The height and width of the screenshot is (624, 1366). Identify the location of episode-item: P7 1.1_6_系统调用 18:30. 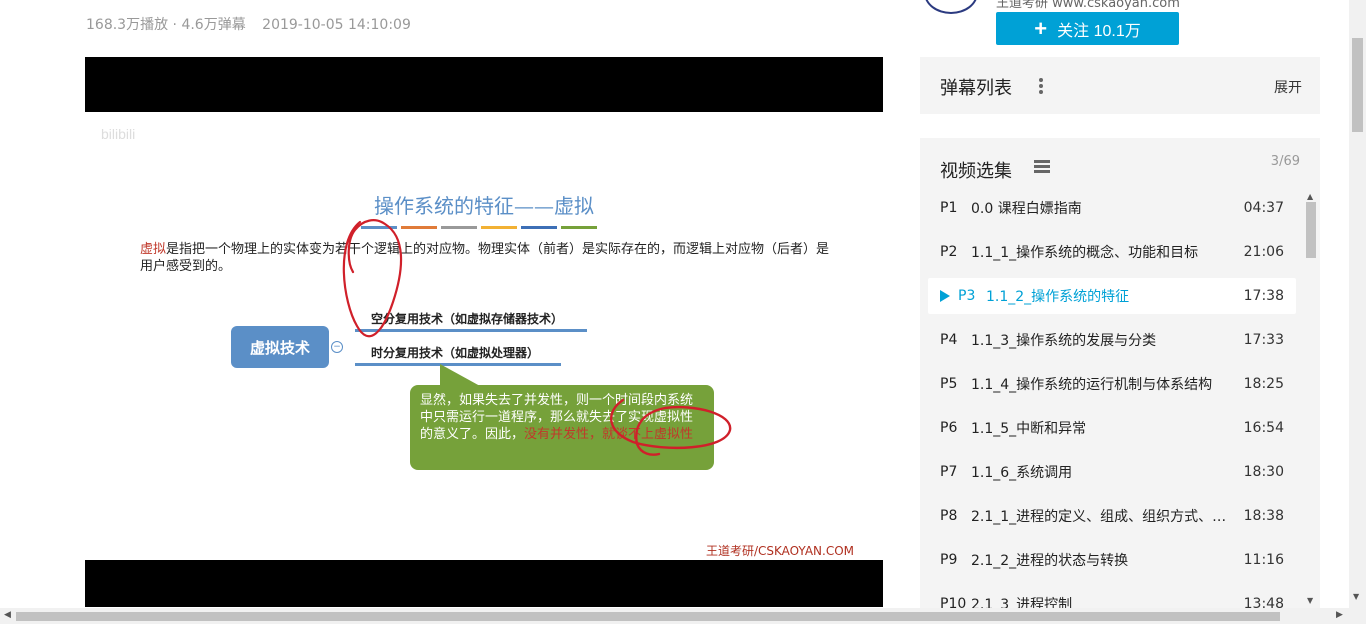
(1112, 472).